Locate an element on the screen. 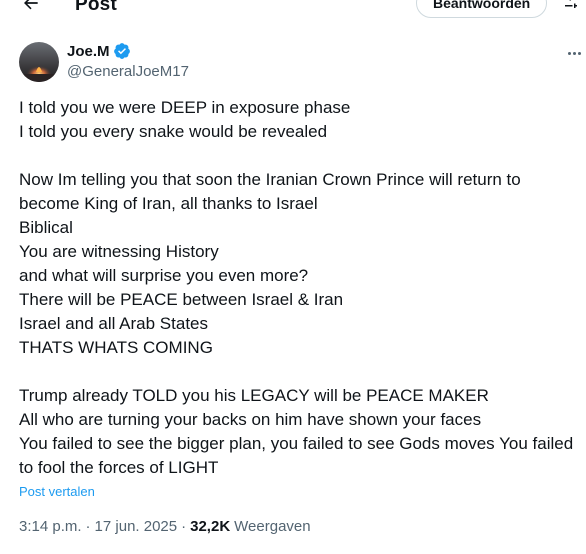  tweet-line: You are witnessing History is located at coordinates (119, 251).